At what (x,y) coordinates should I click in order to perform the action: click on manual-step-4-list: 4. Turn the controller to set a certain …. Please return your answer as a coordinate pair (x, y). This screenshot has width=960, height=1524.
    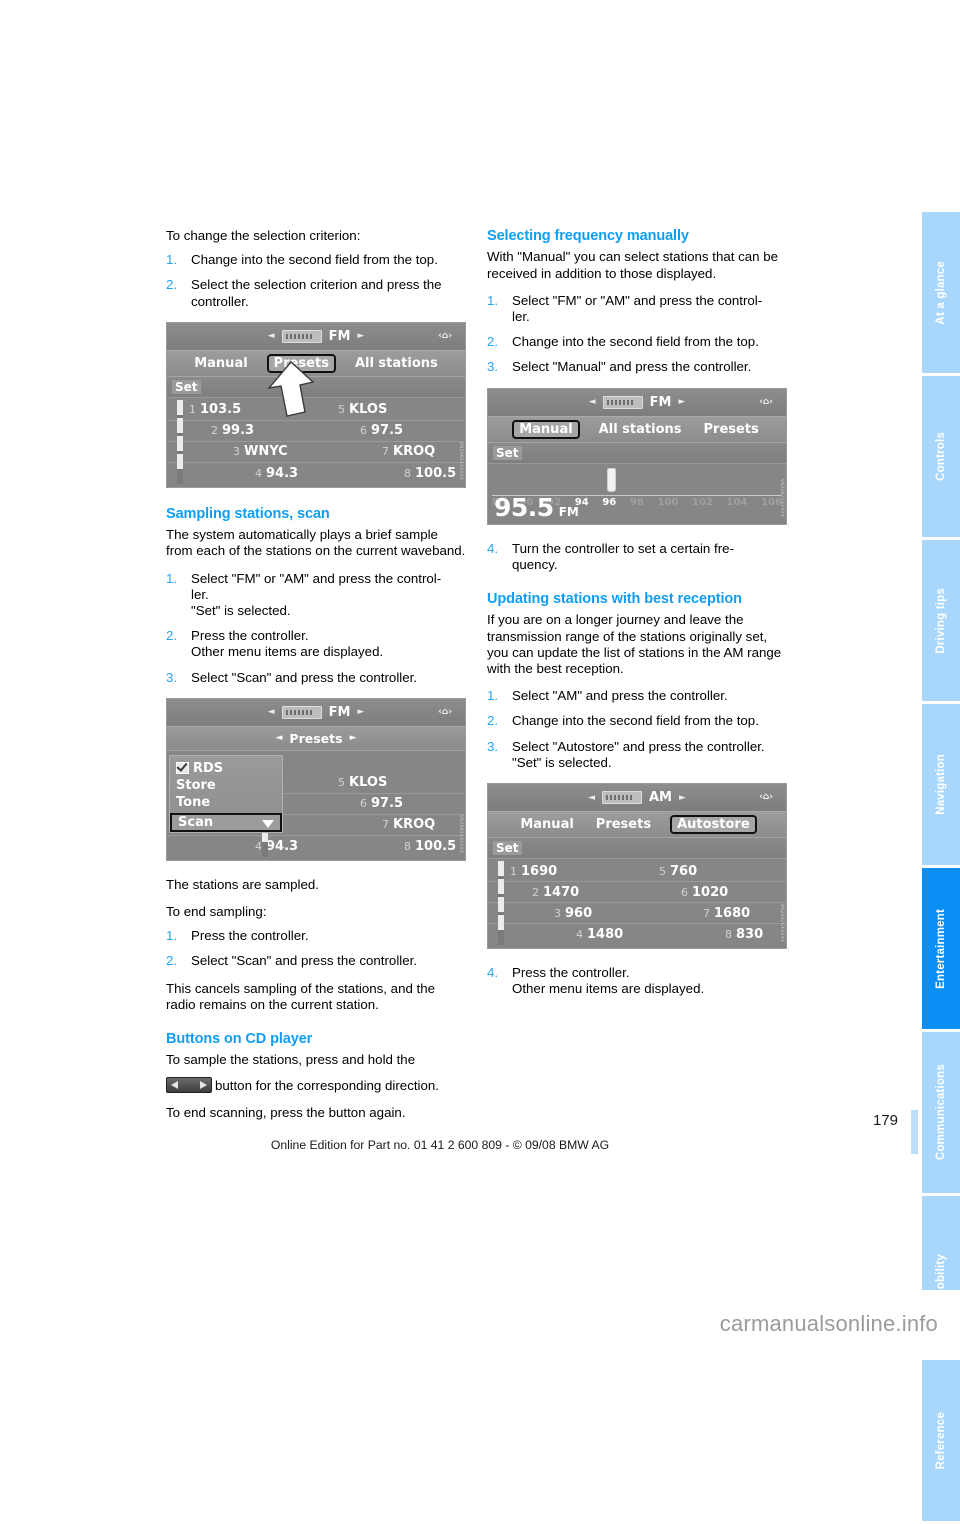
    Looking at the image, I should click on (637, 557).